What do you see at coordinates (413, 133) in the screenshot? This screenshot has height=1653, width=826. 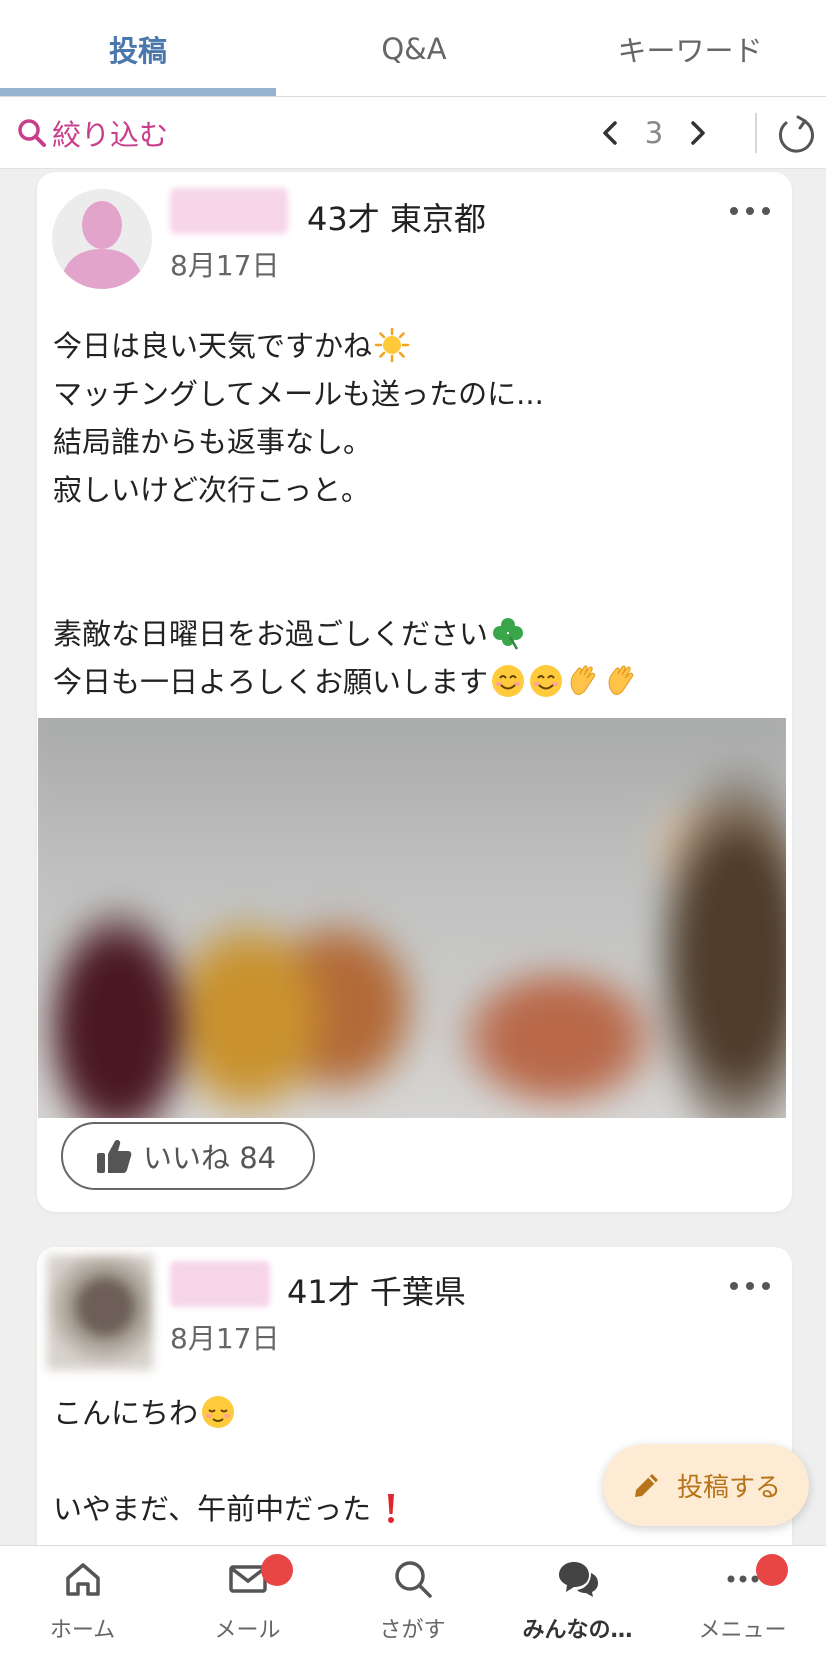 I see `toolbar: 絞り込む 3` at bounding box center [413, 133].